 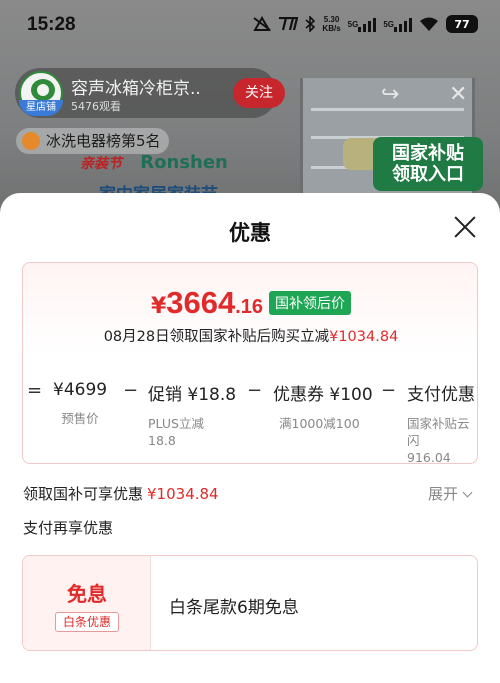 What do you see at coordinates (250, 233) in the screenshot?
I see `sheet-title: 优惠` at bounding box center [250, 233].